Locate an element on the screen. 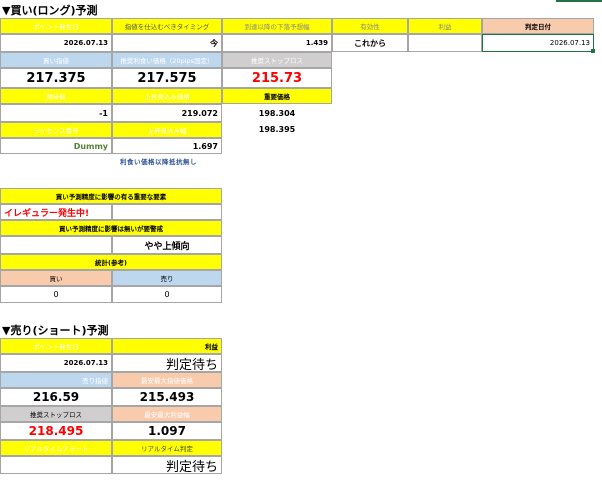  irregular-factor-value: イレギュラー発生中! is located at coordinates (56, 212).